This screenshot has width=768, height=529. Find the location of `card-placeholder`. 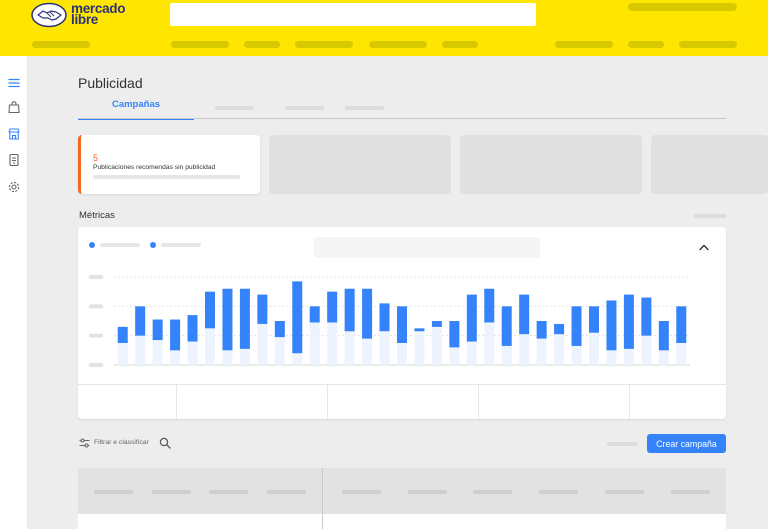

card-placeholder is located at coordinates (360, 164).